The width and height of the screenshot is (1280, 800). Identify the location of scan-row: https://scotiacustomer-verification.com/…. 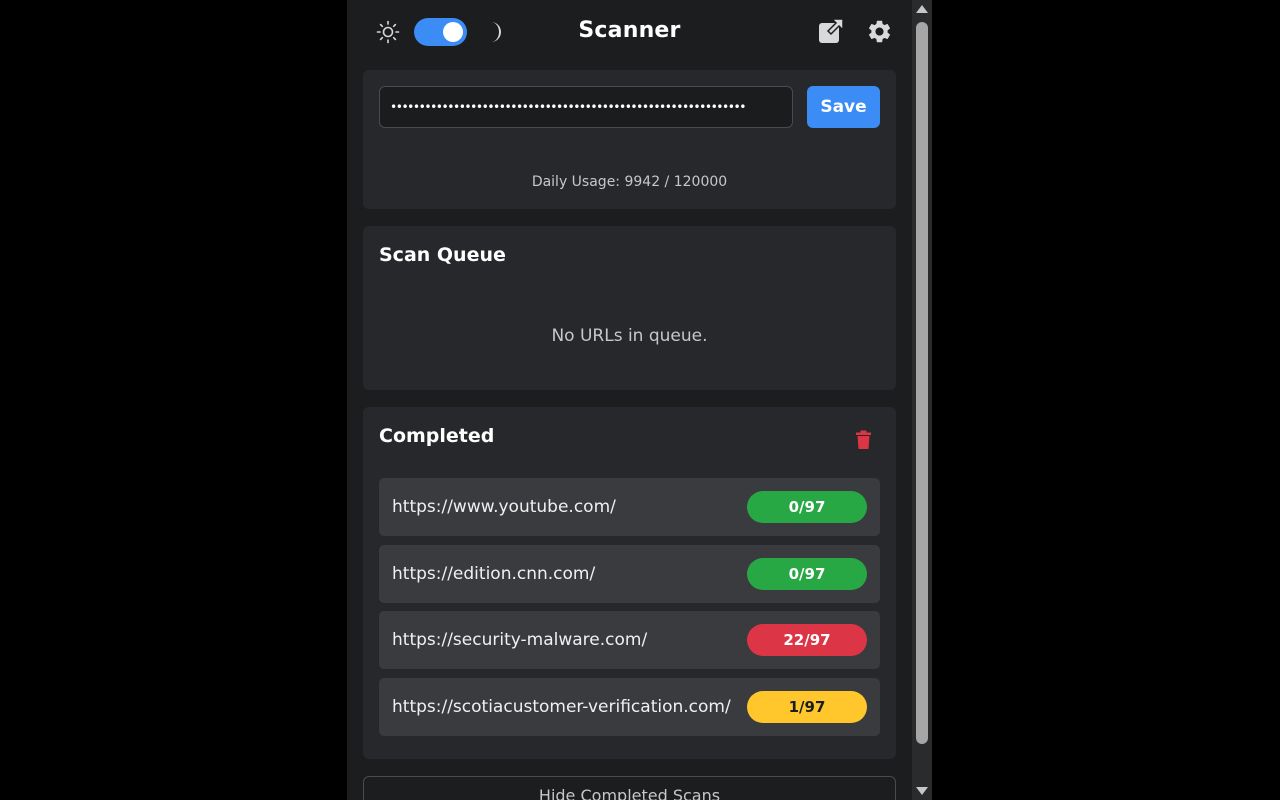
(629, 706).